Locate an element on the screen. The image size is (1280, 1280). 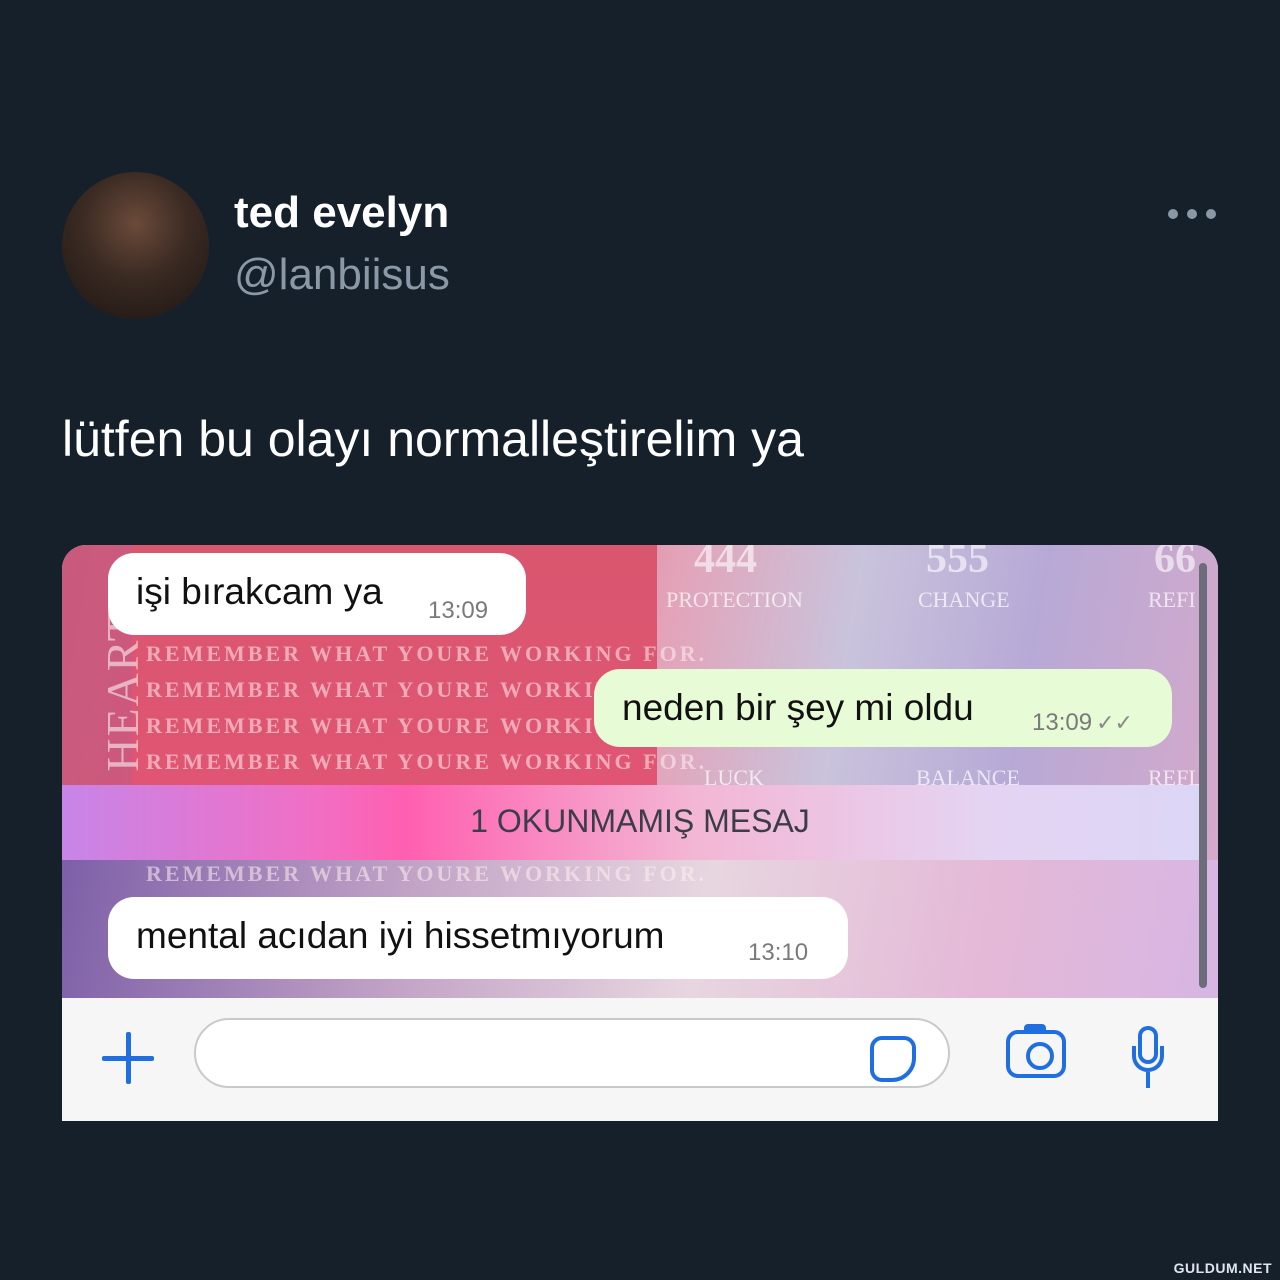
wallpaper-label: CHANGE is located at coordinates (964, 599).